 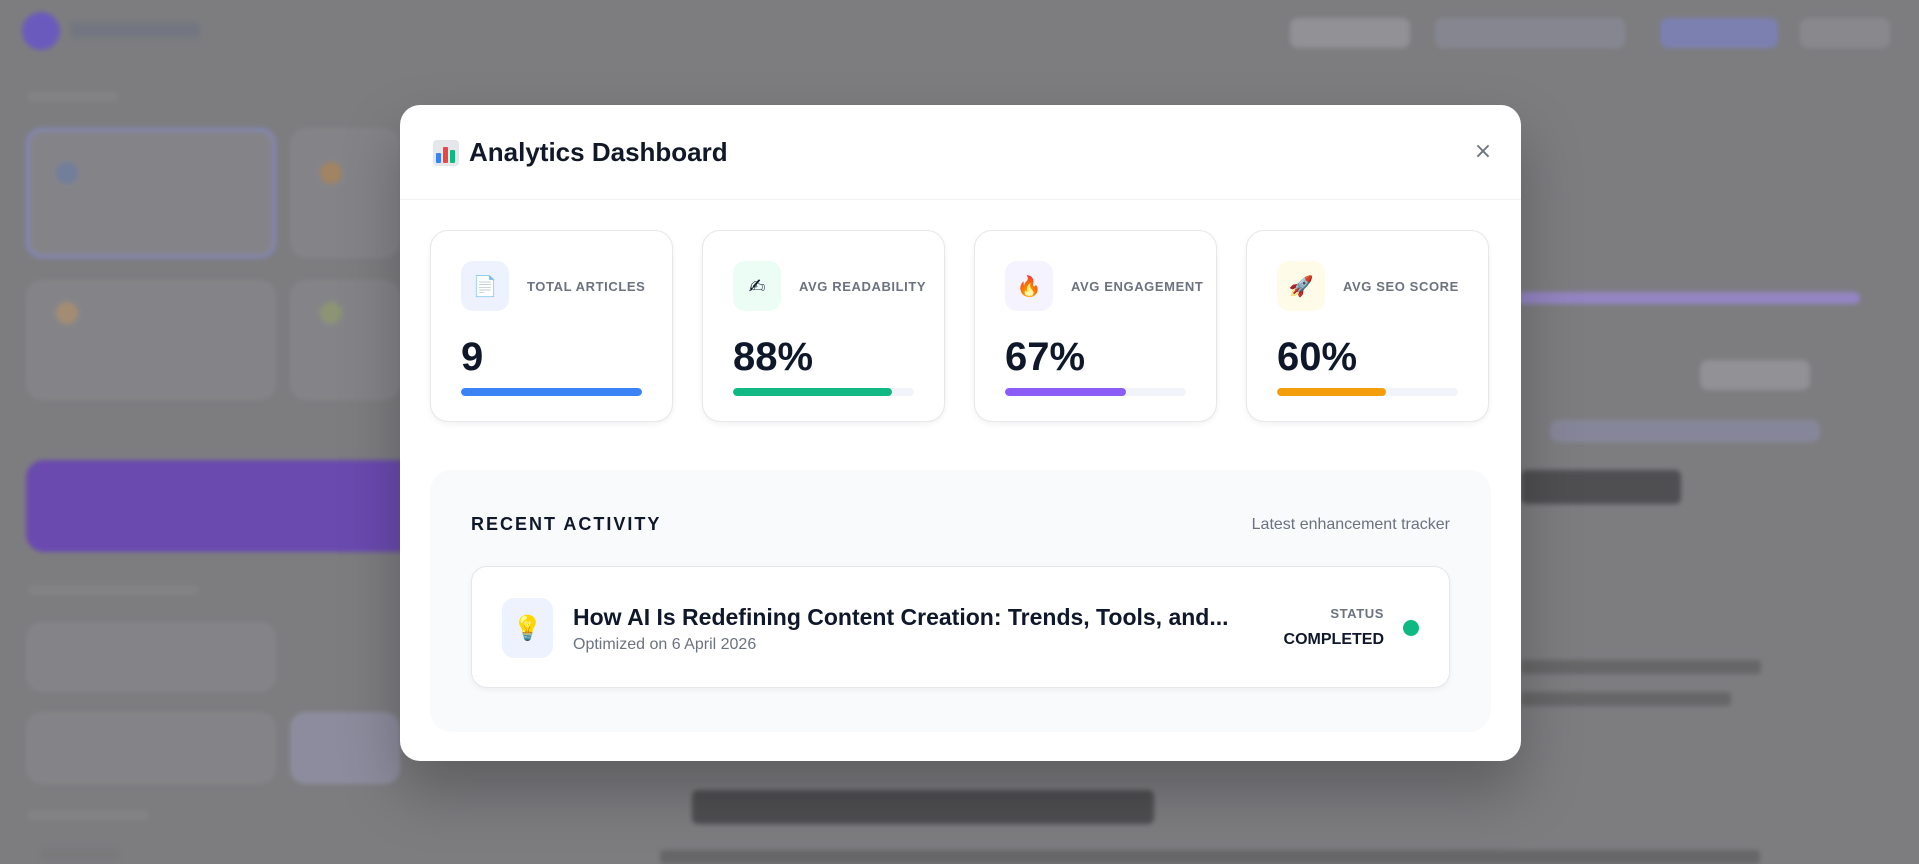 I want to click on stat-value: 9, so click(x=472, y=357).